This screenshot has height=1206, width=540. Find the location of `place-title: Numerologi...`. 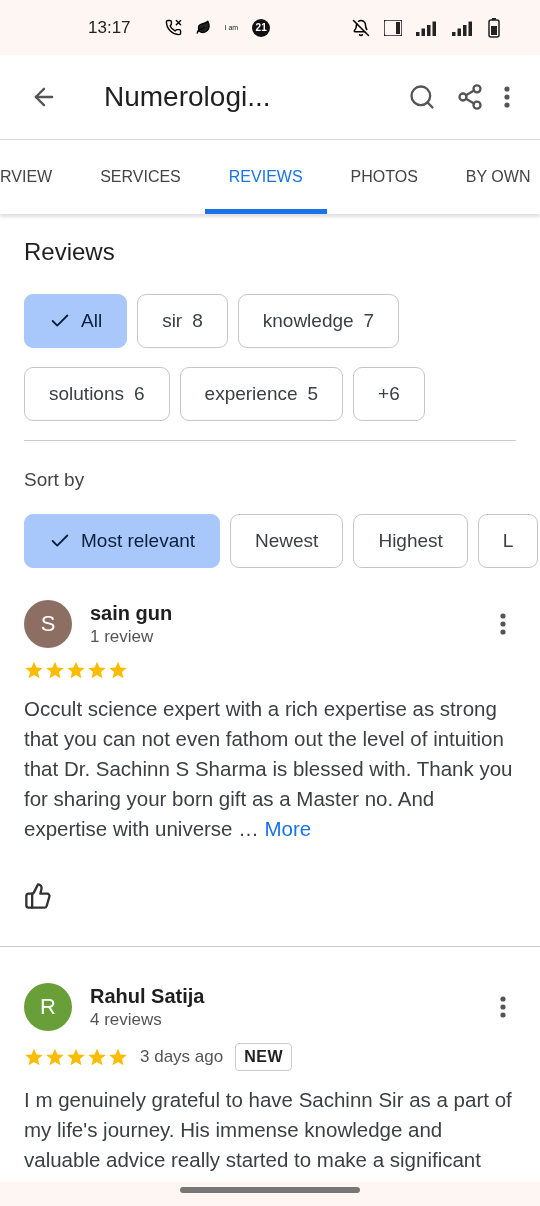

place-title: Numerologi... is located at coordinates (188, 97).